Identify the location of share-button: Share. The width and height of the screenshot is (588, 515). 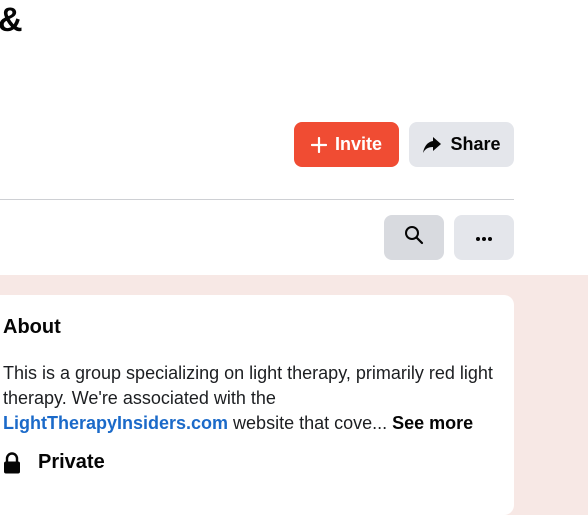
(461, 144).